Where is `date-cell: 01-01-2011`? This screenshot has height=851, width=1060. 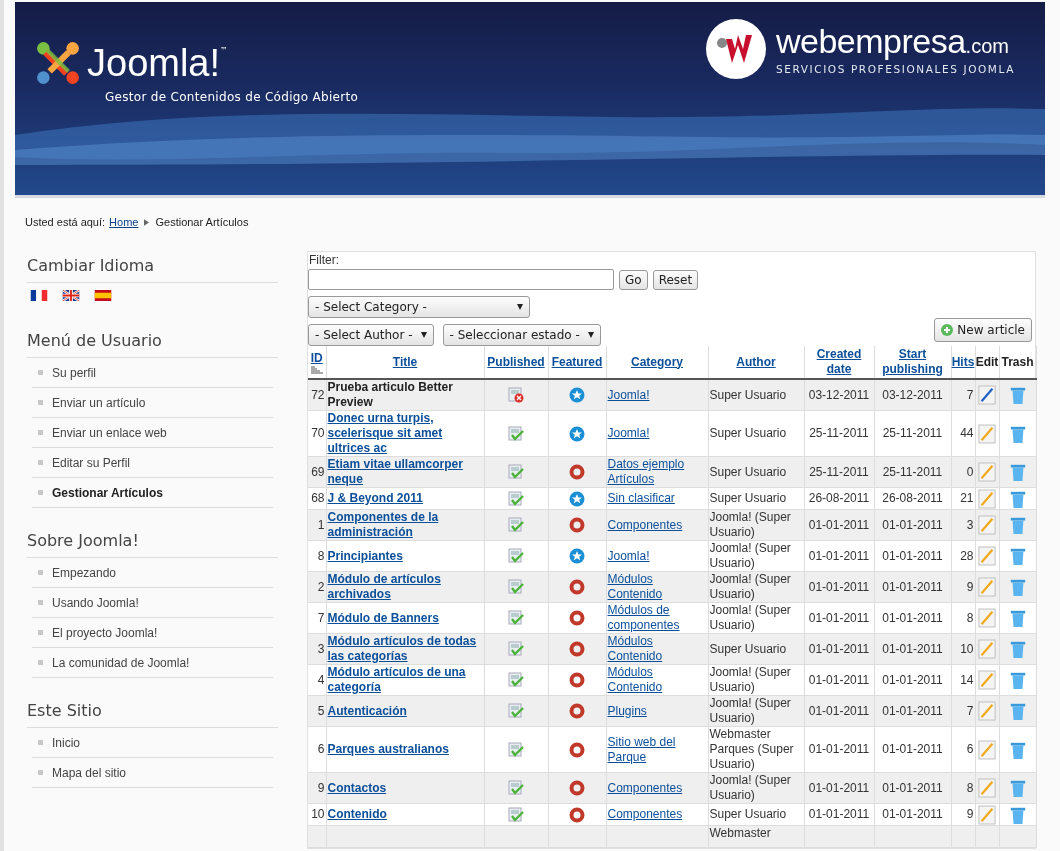 date-cell: 01-01-2011 is located at coordinates (912, 556).